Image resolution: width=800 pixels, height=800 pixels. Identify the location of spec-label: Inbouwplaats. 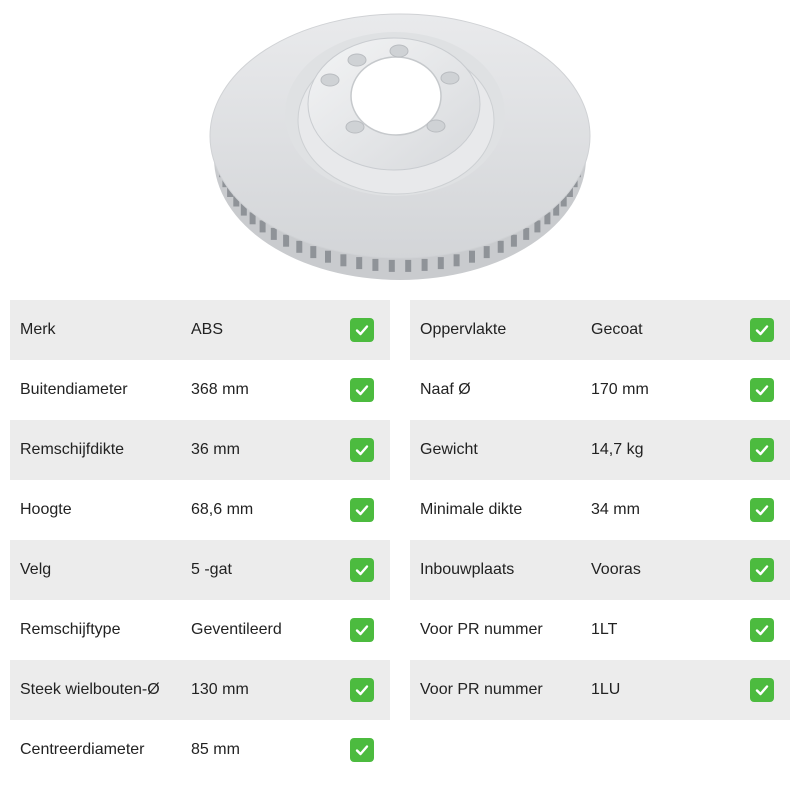
(467, 569).